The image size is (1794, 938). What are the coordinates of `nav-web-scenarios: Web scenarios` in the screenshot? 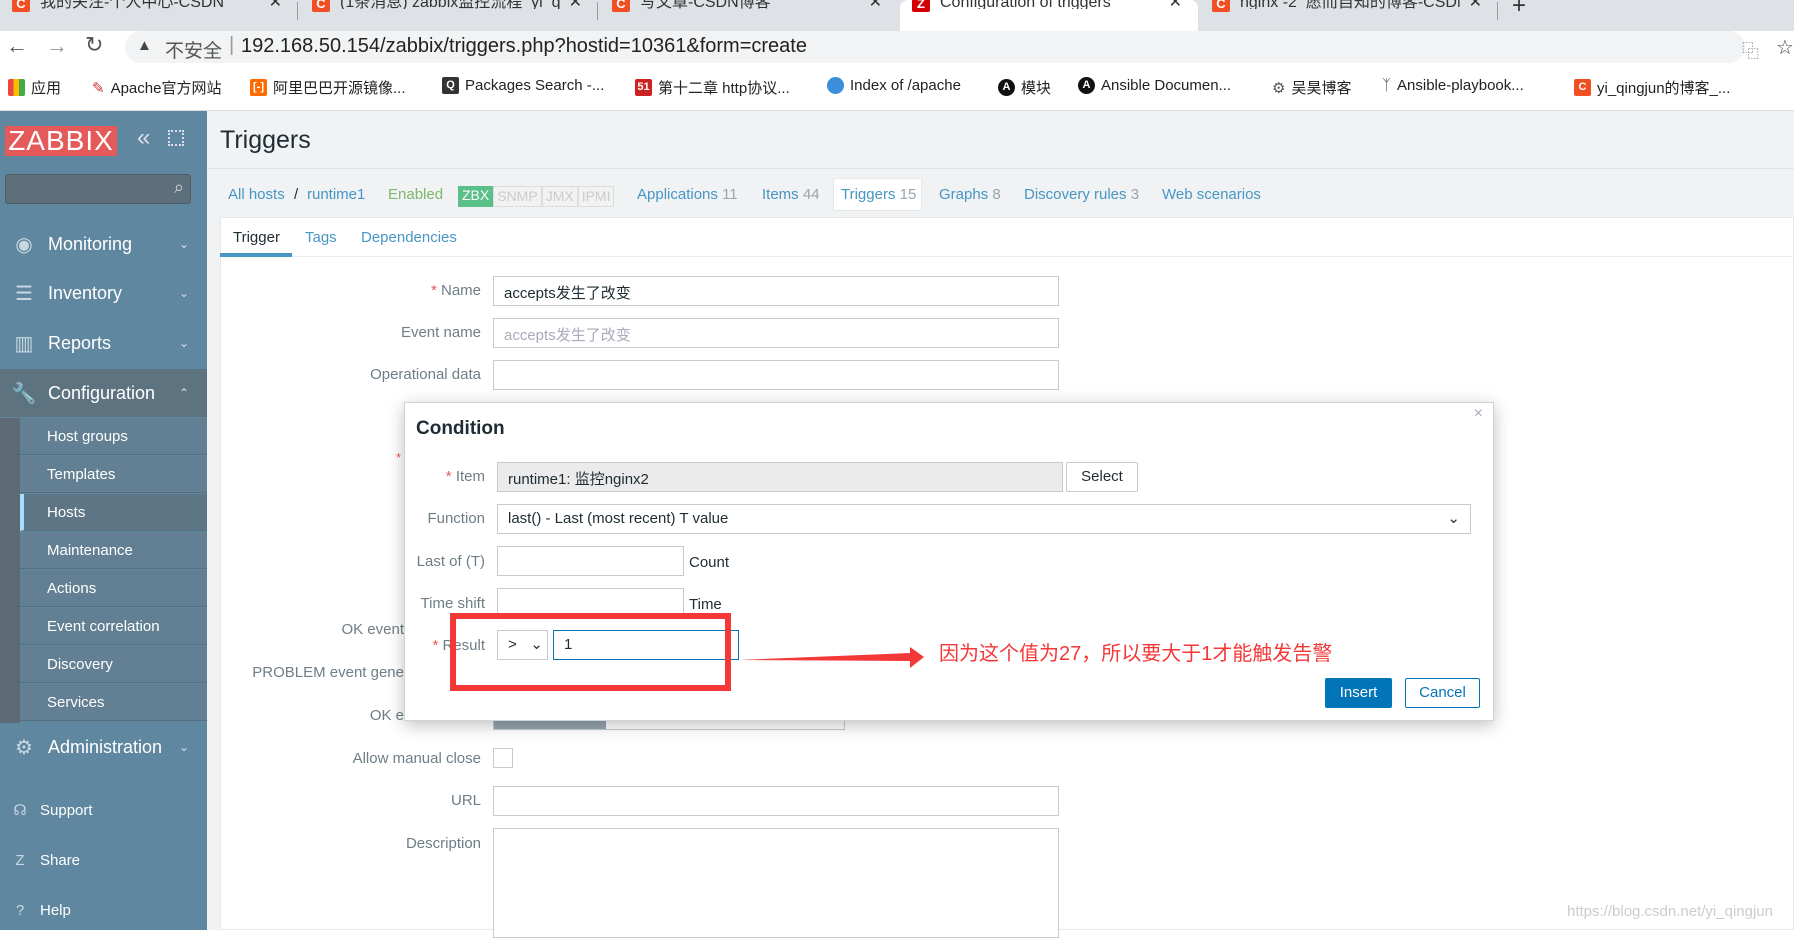 It's located at (1211, 194).